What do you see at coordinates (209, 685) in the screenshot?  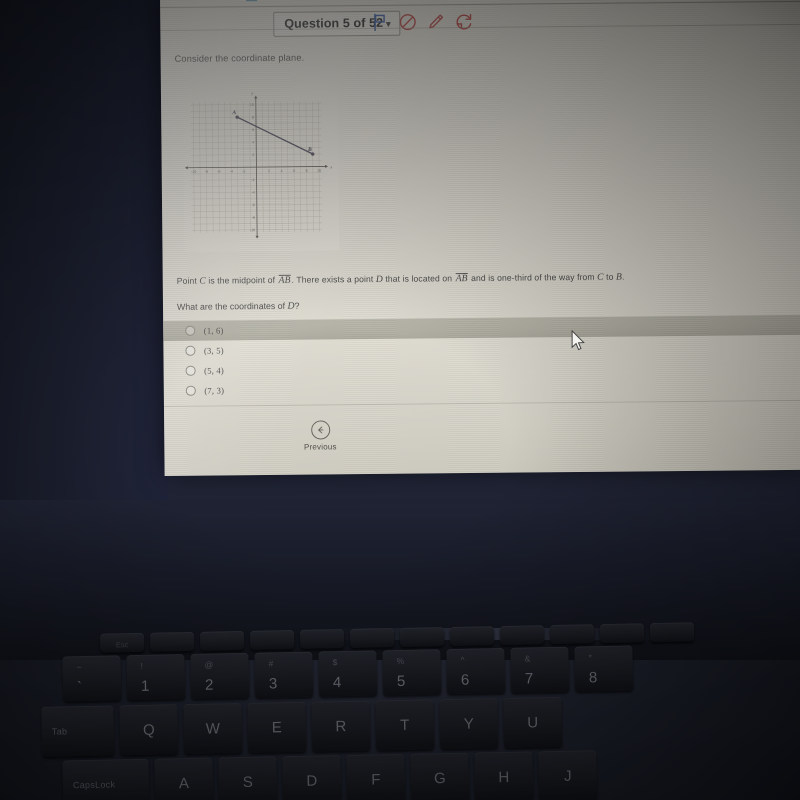 I see `key-main-label: 2` at bounding box center [209, 685].